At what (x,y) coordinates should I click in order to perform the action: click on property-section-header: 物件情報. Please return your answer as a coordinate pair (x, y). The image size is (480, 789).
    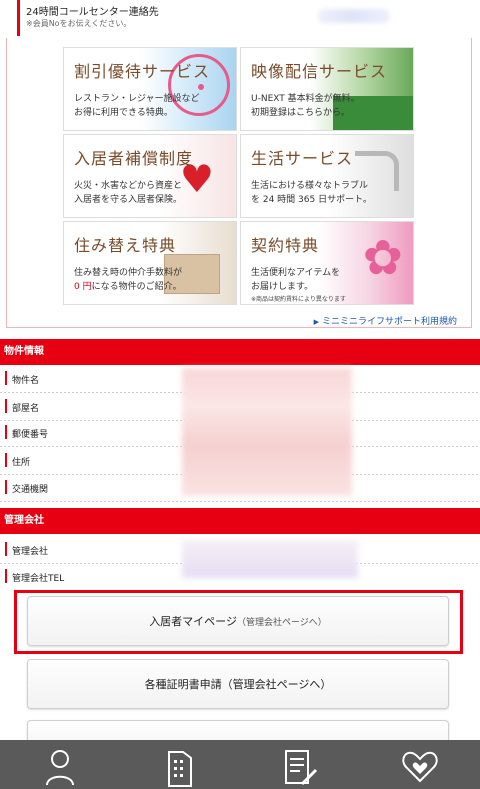
    Looking at the image, I should click on (240, 352).